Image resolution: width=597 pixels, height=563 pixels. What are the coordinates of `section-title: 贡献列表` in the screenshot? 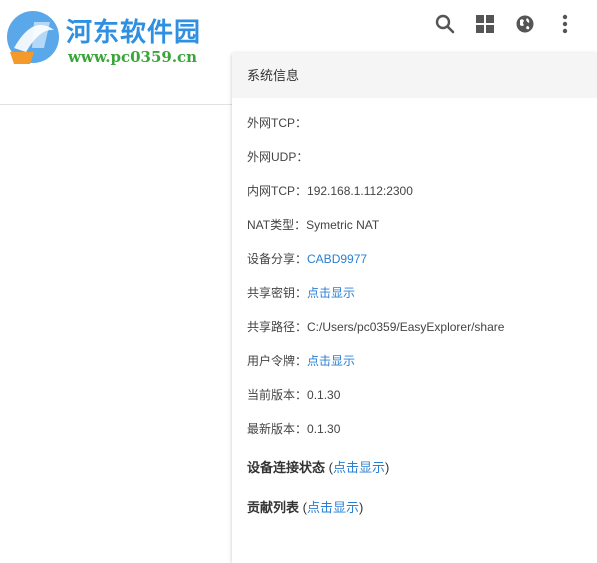 It's located at (273, 507).